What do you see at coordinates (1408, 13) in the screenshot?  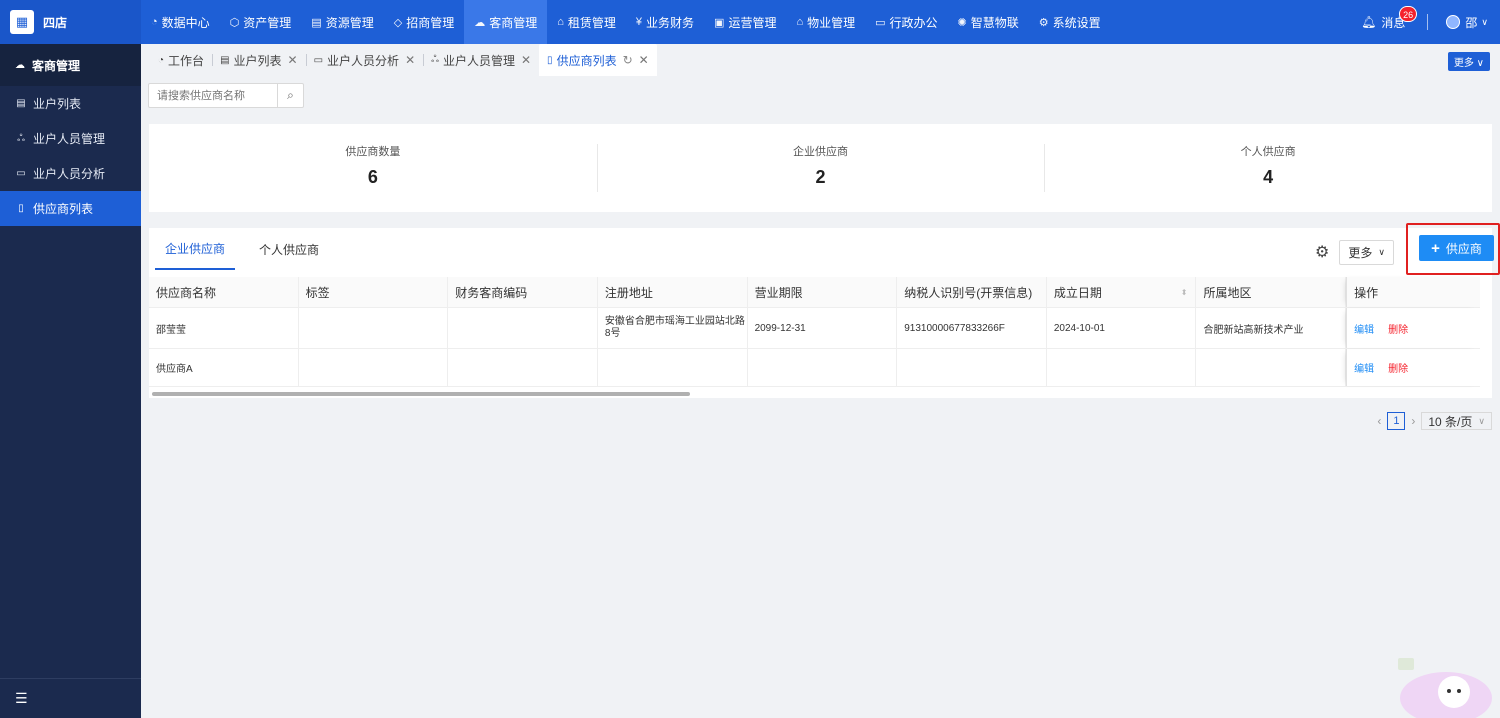 I see `messages-badge: 26` at bounding box center [1408, 13].